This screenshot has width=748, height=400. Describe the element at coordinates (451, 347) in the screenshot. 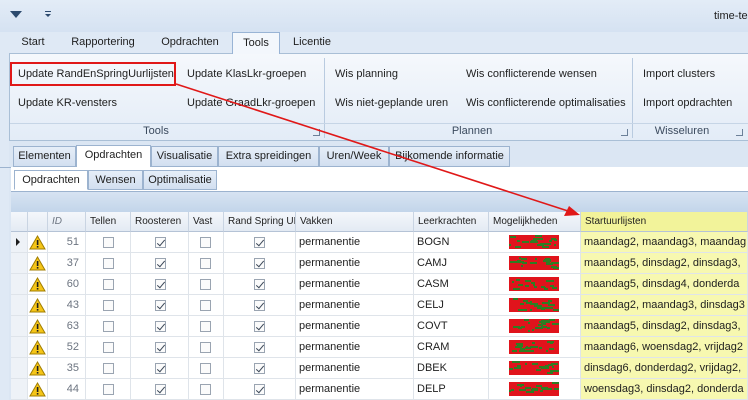

I see `cell-leerkrachten: CRAM` at that location.